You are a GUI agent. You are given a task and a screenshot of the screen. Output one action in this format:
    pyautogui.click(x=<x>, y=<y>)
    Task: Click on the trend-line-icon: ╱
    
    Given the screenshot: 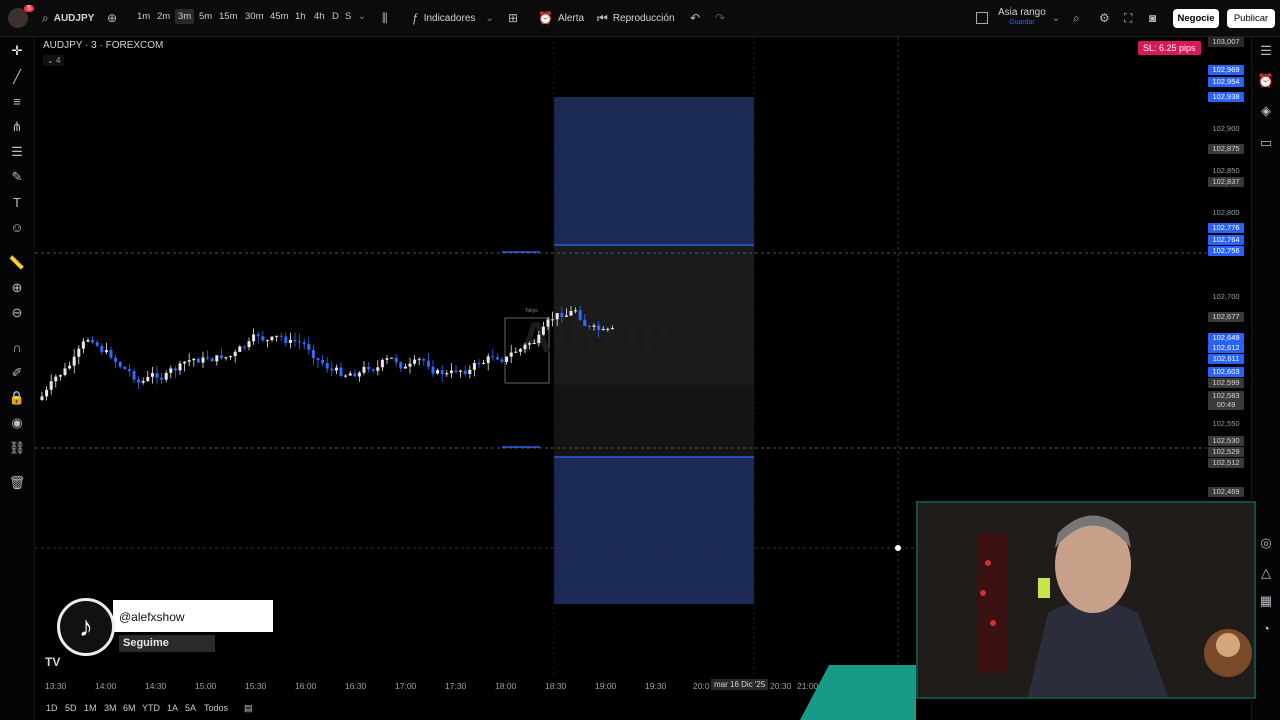 What is the action you would take?
    pyautogui.click(x=17, y=77)
    